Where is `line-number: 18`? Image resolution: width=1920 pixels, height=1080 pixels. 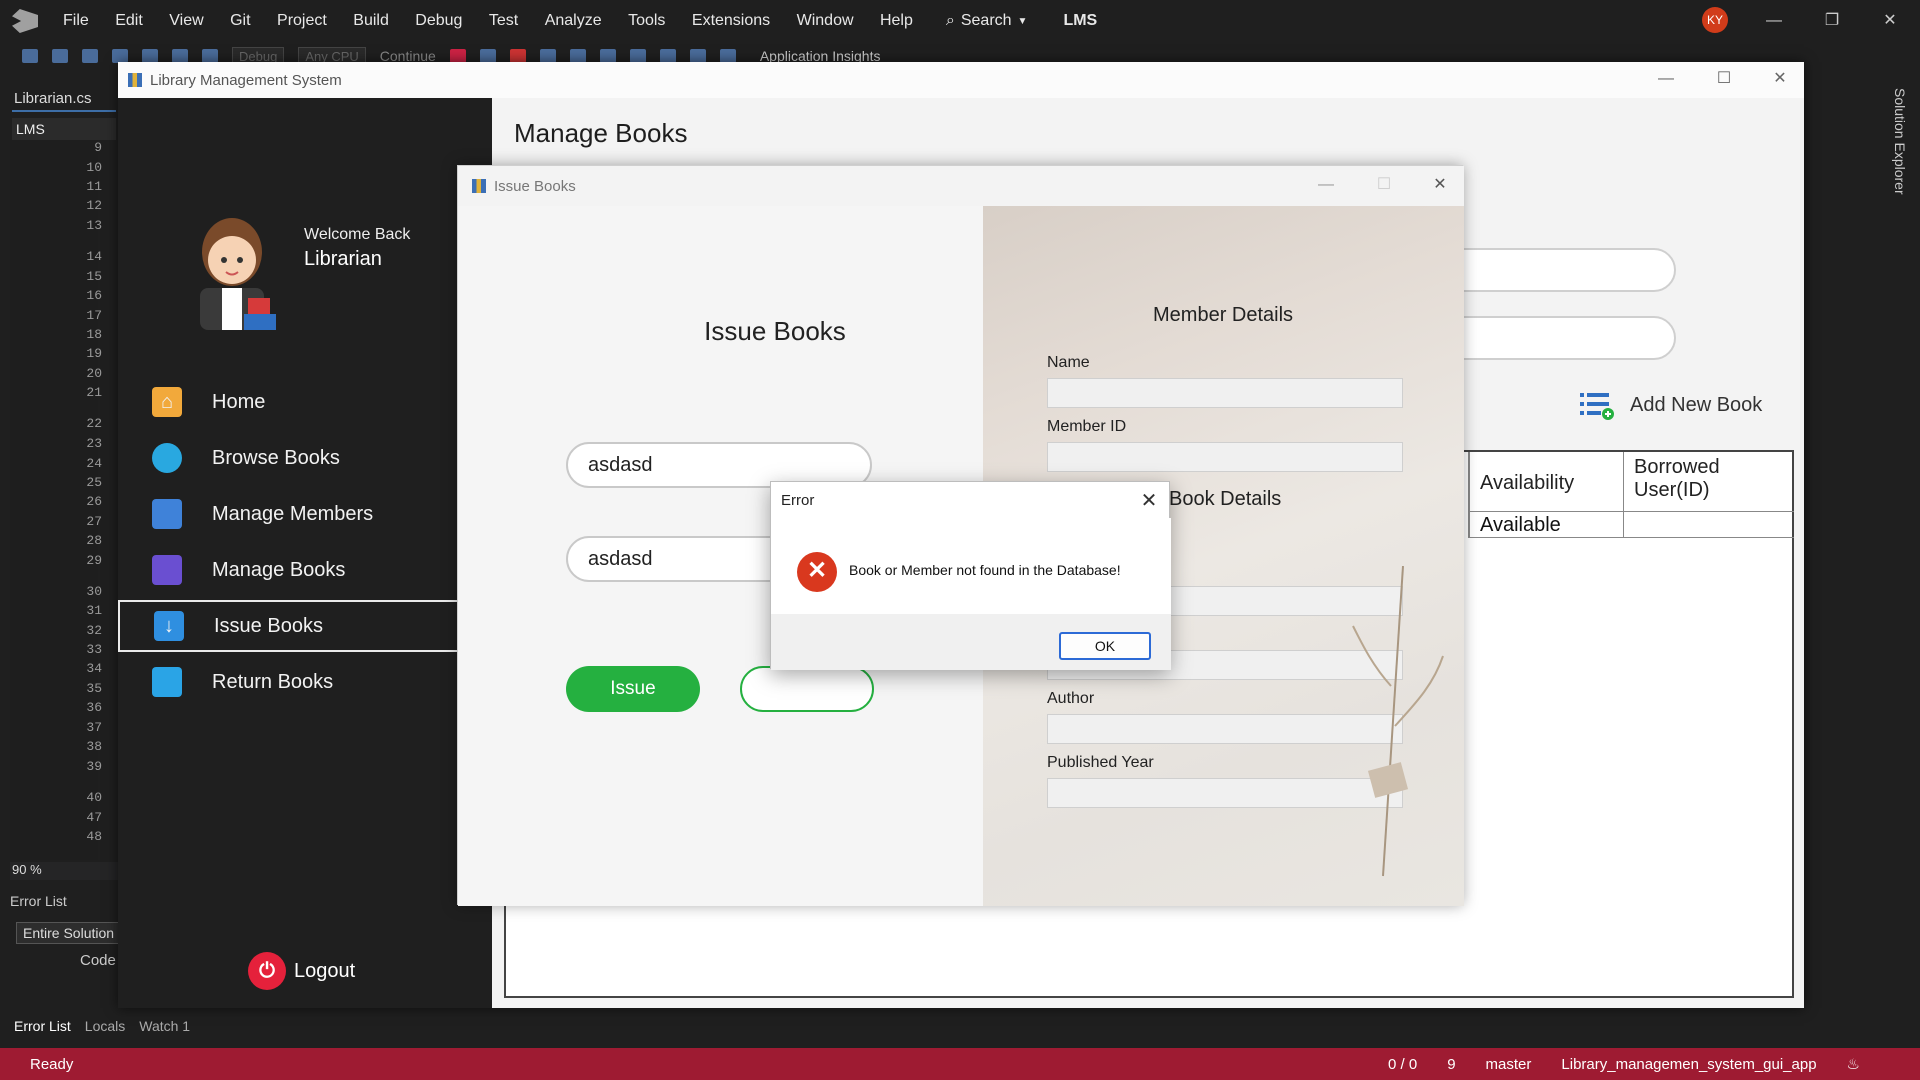 line-number: 18 is located at coordinates (94, 334).